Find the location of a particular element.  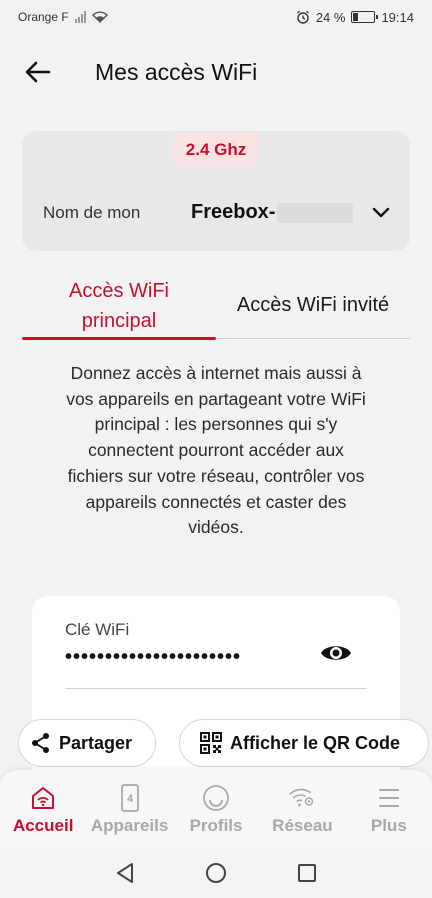

nav-item-plus: Plus is located at coordinates (389, 808).